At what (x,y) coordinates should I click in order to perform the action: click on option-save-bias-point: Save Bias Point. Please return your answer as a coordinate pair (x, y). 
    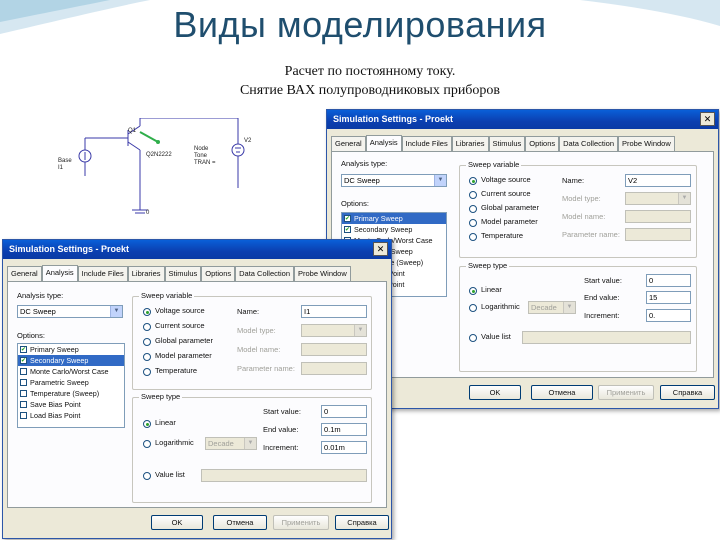
    Looking at the image, I should click on (71, 404).